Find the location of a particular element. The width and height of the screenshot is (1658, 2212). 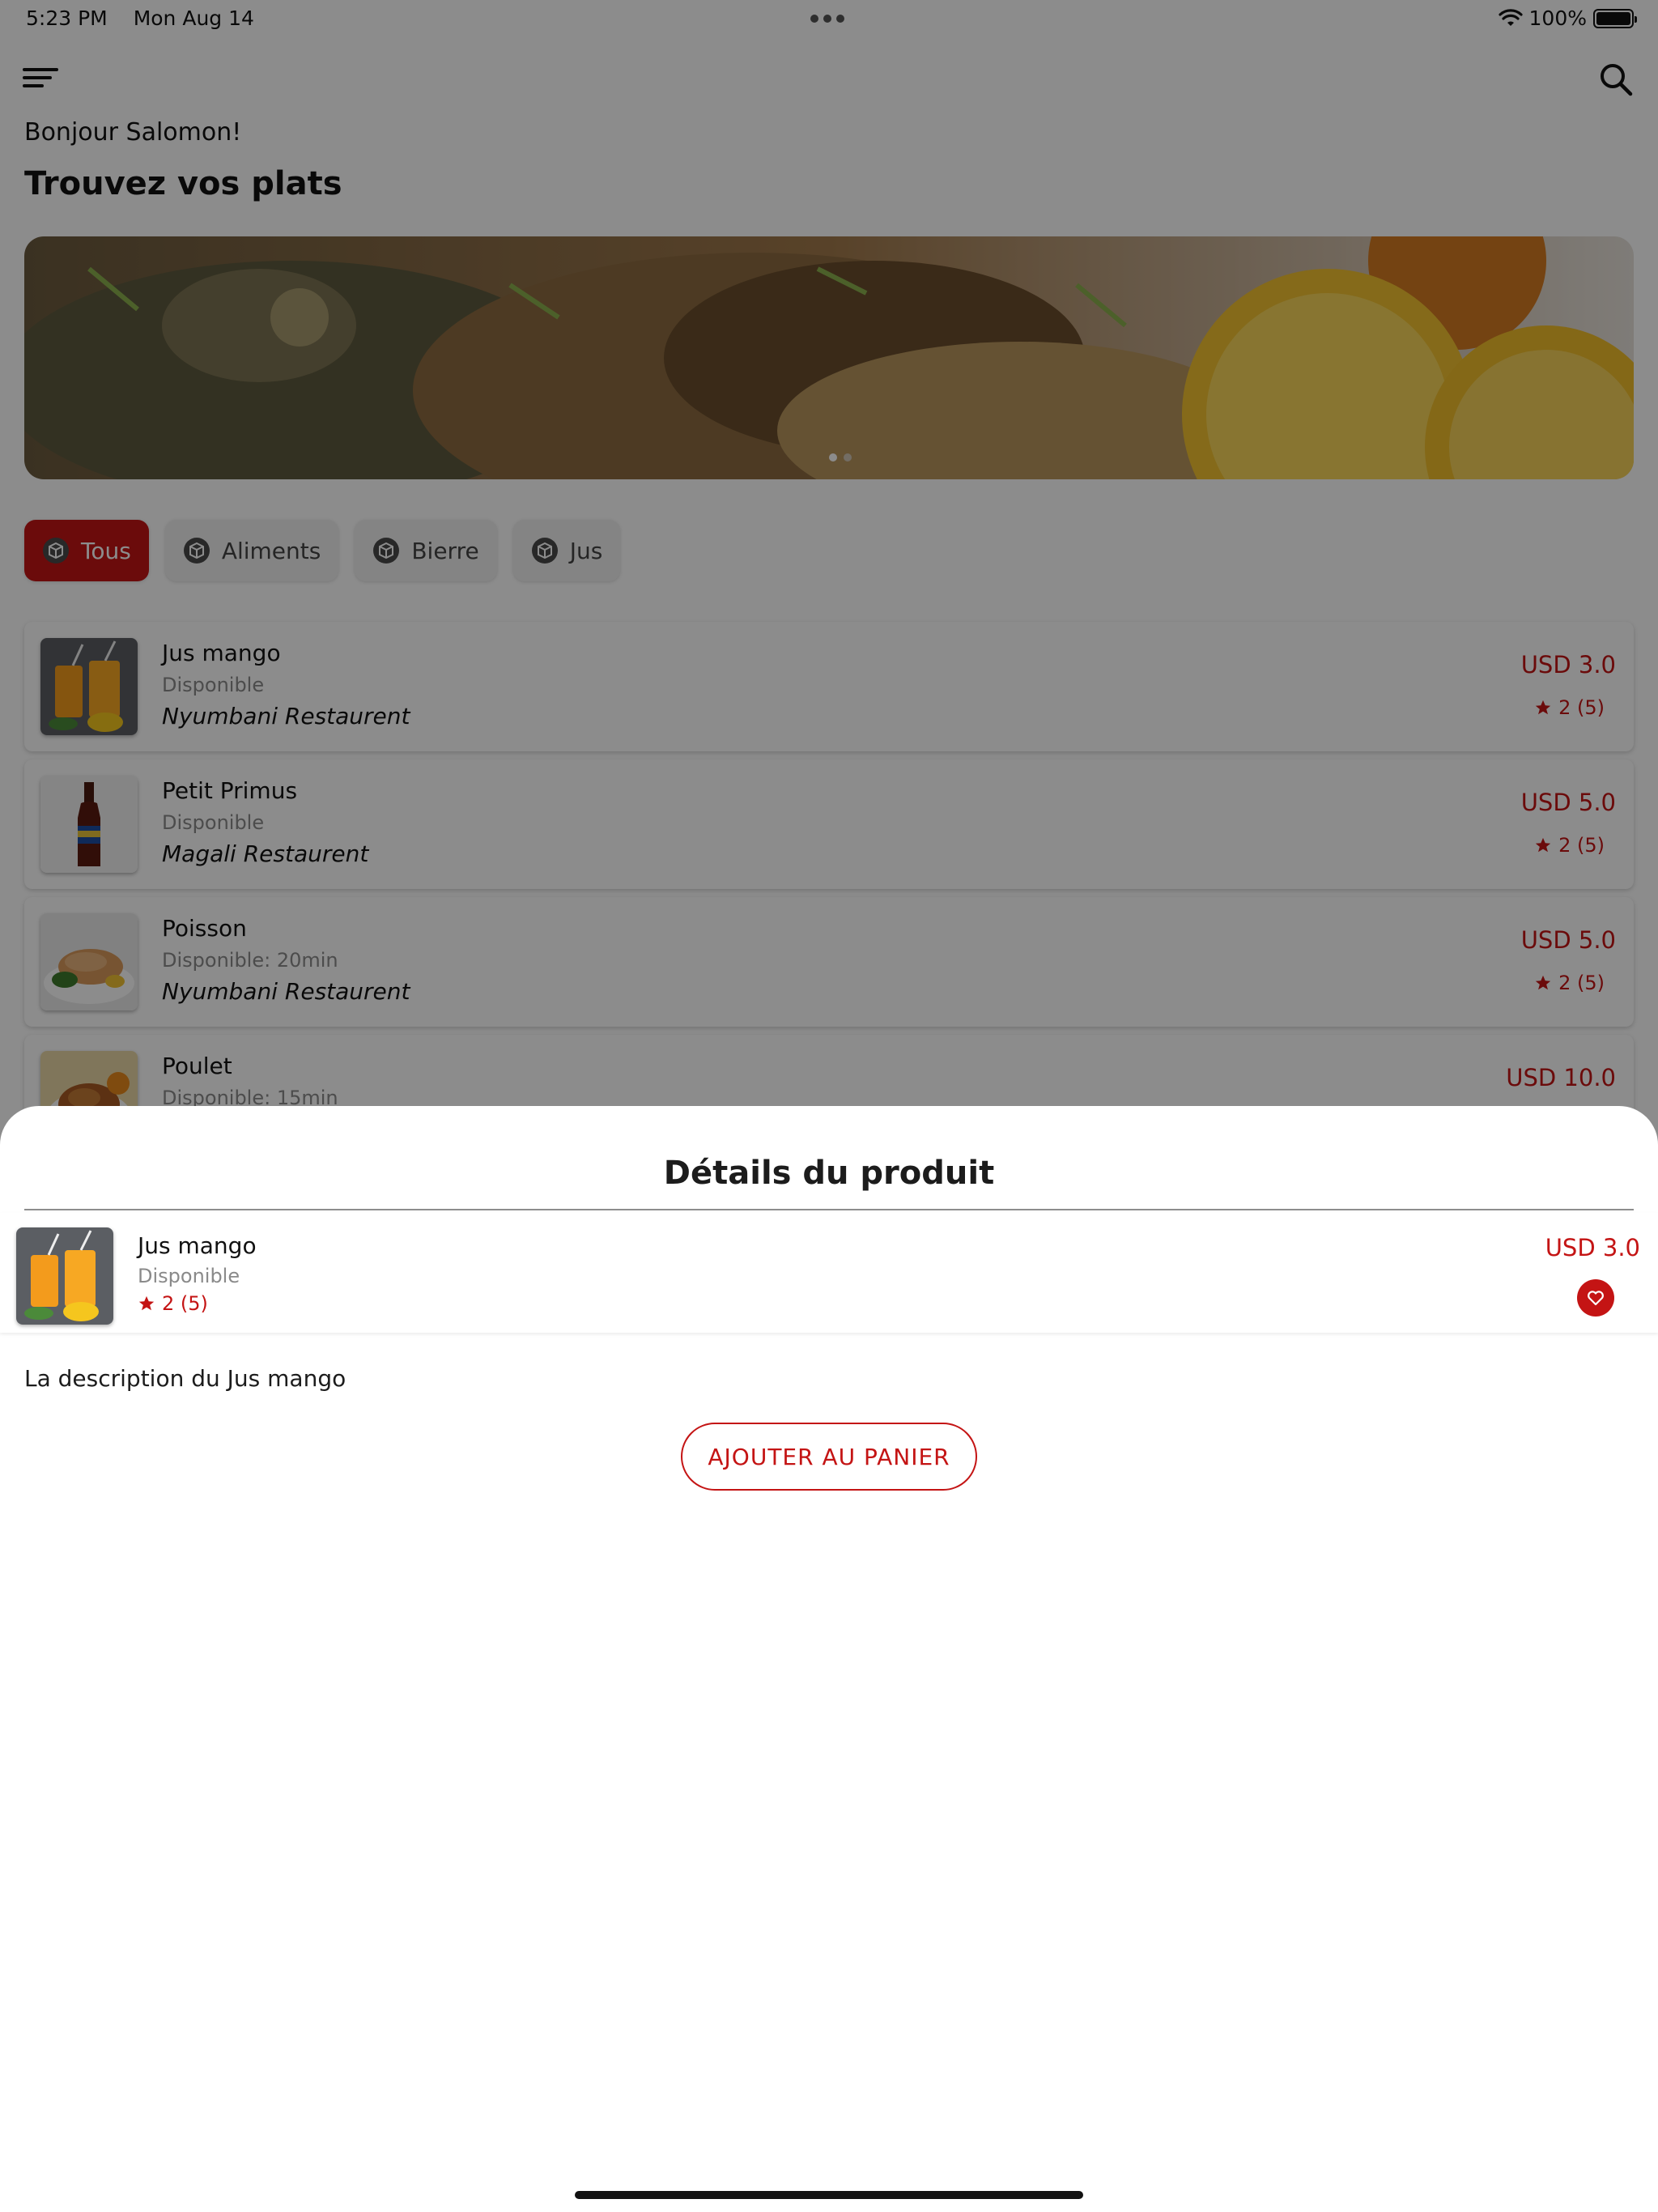

product-availability: Disponible is located at coordinates (189, 1276).